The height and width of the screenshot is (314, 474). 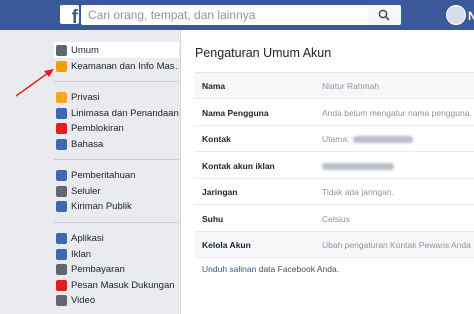 I want to click on sidebar-item-3-1: Iklan, so click(x=116, y=255).